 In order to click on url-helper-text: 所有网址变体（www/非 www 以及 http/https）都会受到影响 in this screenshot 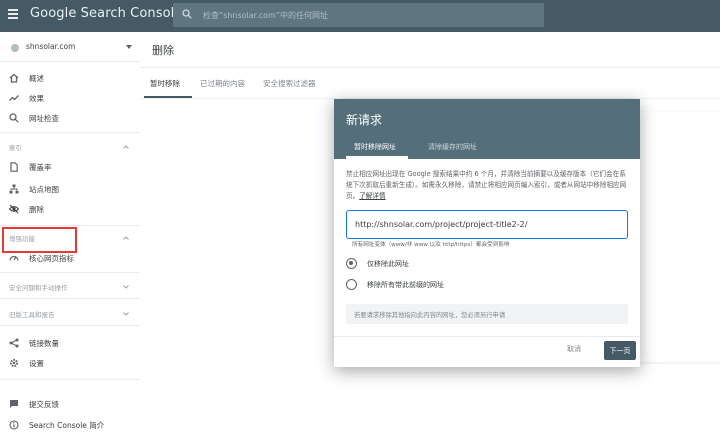, I will do `click(431, 245)`.